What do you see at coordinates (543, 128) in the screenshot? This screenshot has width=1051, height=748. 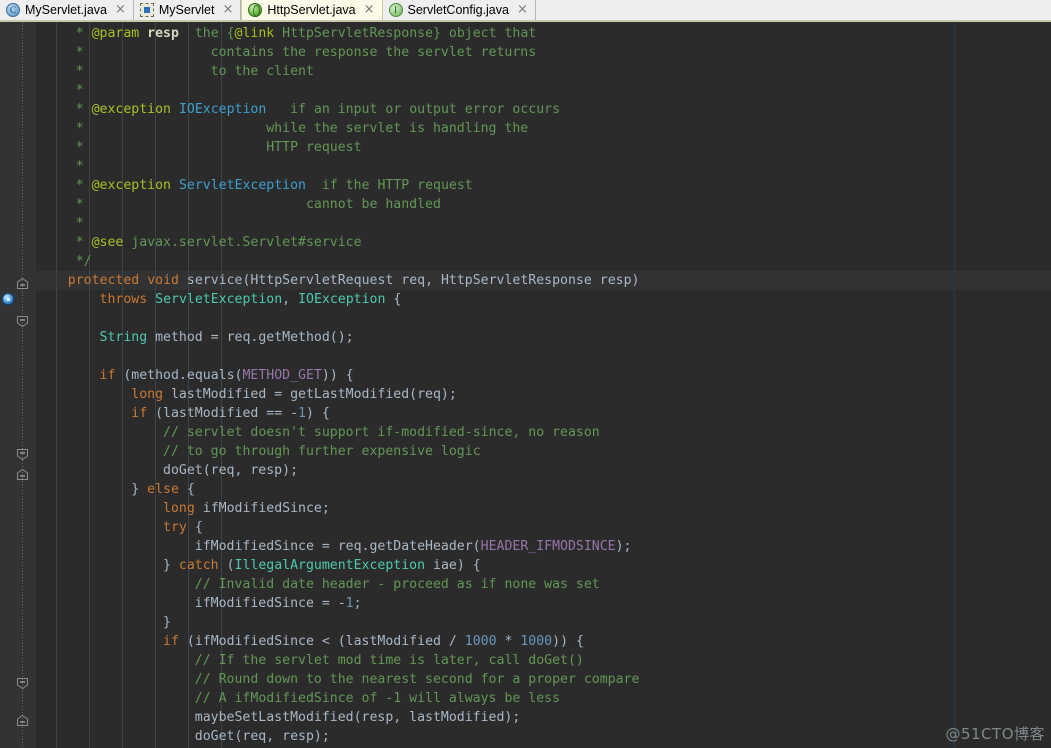 I see `code-line: * while the servlet is handling the` at bounding box center [543, 128].